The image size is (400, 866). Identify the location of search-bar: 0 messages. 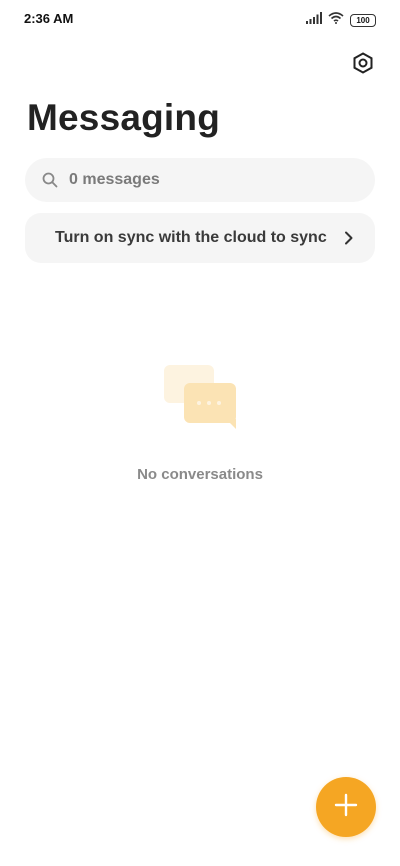
(200, 180).